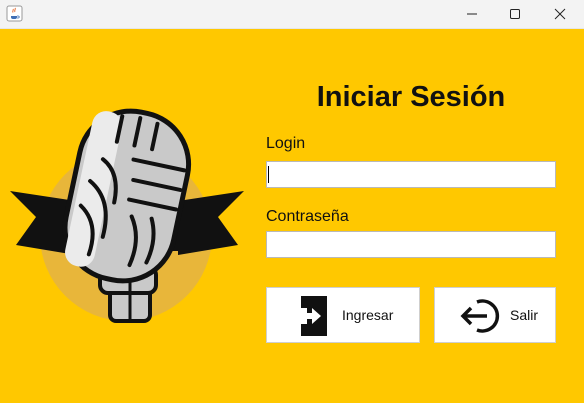 This screenshot has height=403, width=584. What do you see at coordinates (14, 13) in the screenshot?
I see `java-cup-icon` at bounding box center [14, 13].